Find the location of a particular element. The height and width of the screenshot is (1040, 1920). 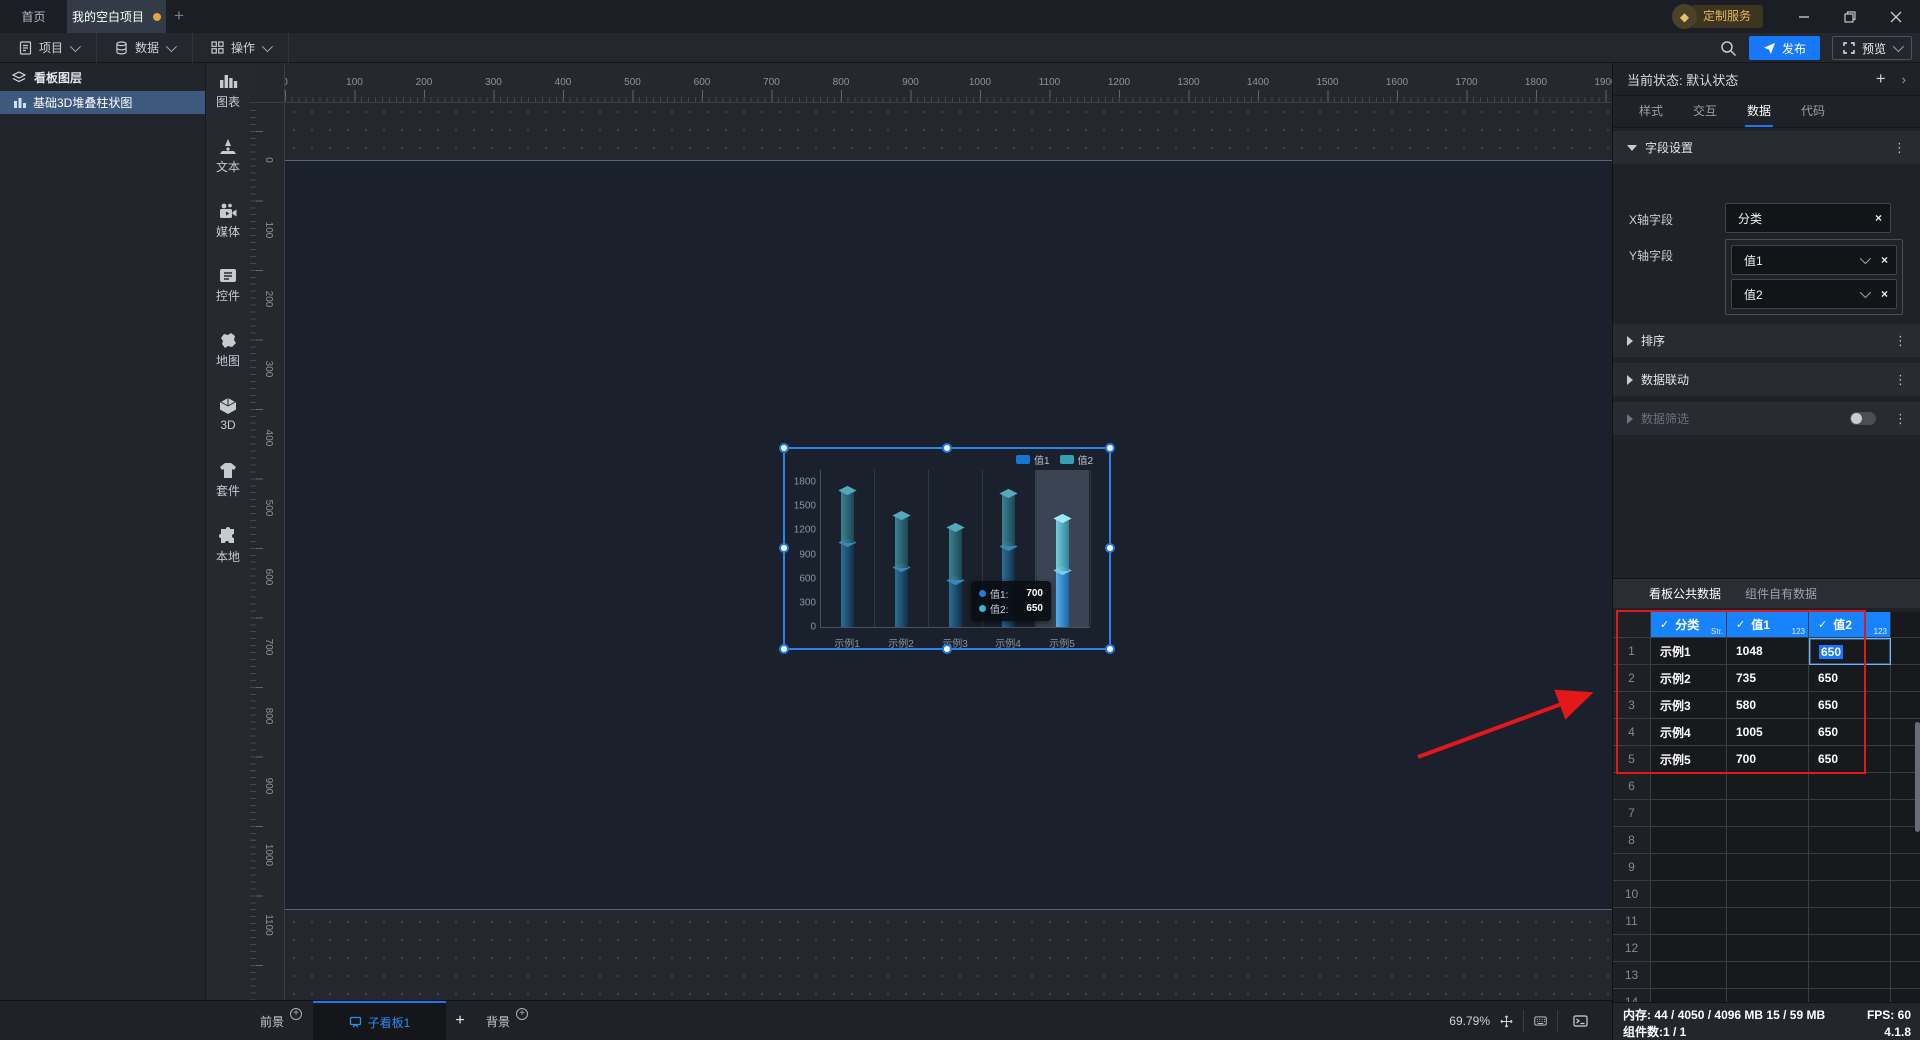

vertical-ruler: 0 100 200 300 400 500 600 700 800 900 1000 1100 is located at coordinates (267, 551).